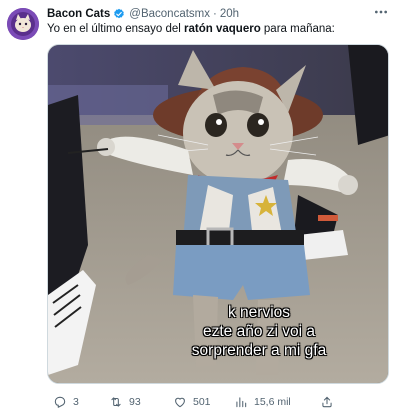 The width and height of the screenshot is (400, 414). I want to click on caption-line-3: sorprender a mi gfa, so click(259, 350).